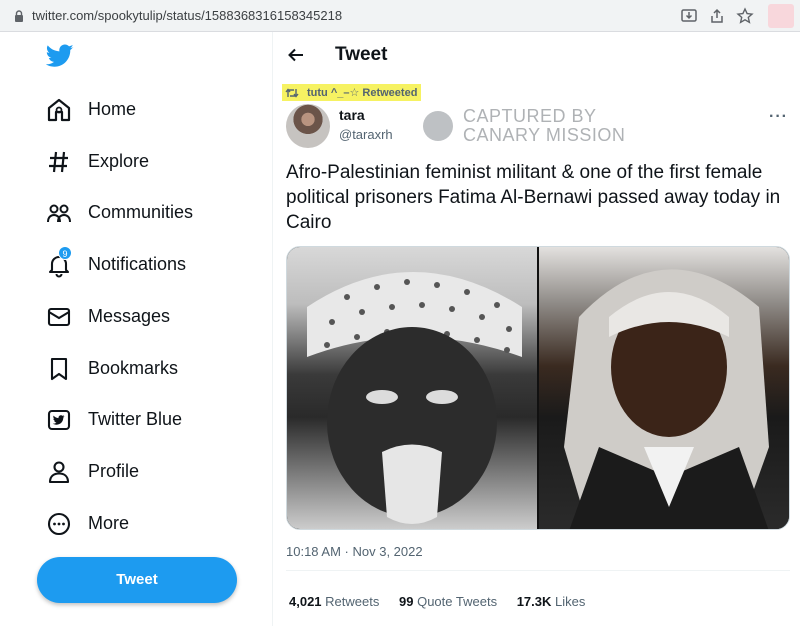 Image resolution: width=800 pixels, height=626 pixels. What do you see at coordinates (59, 524) in the screenshot?
I see `more-circle-icon` at bounding box center [59, 524].